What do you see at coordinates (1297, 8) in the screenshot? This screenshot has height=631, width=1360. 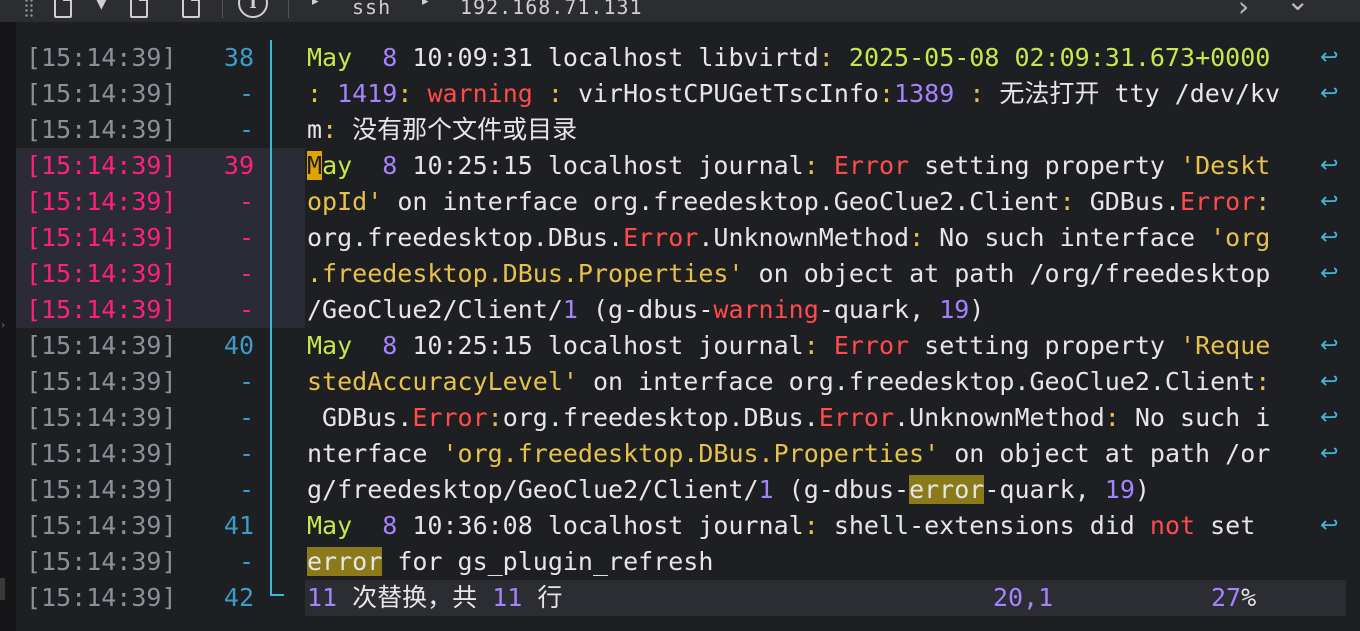 I see `chevron-down-icon: ⌄` at bounding box center [1297, 8].